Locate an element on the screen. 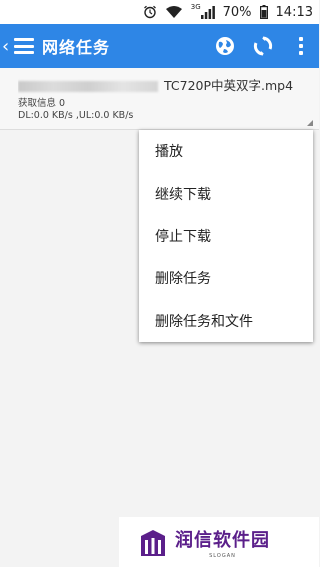 The width and height of the screenshot is (320, 567). alarm-icon is located at coordinates (150, 12).